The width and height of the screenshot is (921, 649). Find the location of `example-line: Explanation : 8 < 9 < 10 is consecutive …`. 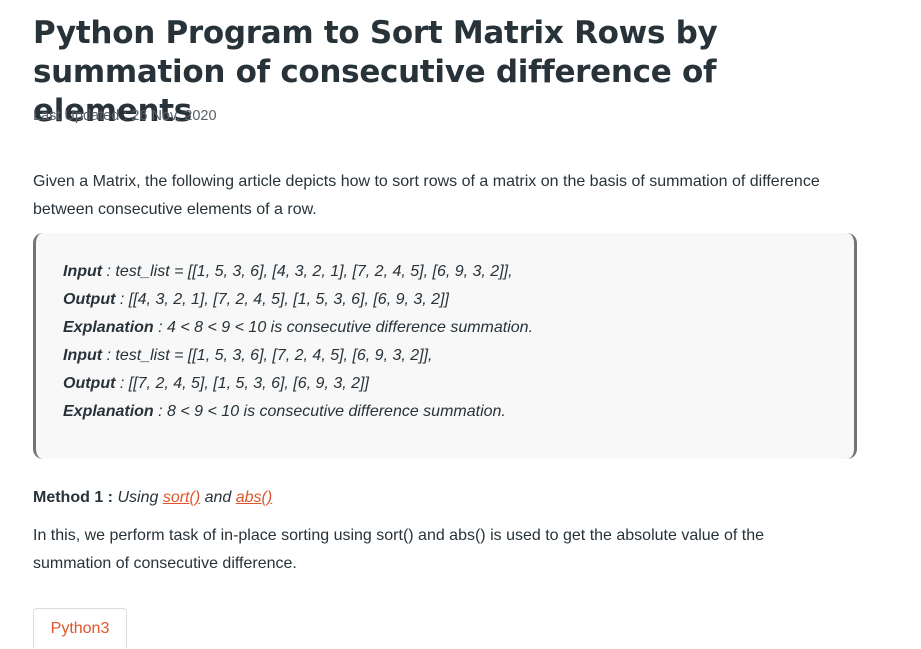

example-line: Explanation : 8 < 9 < 10 is consecutive … is located at coordinates (458, 412).